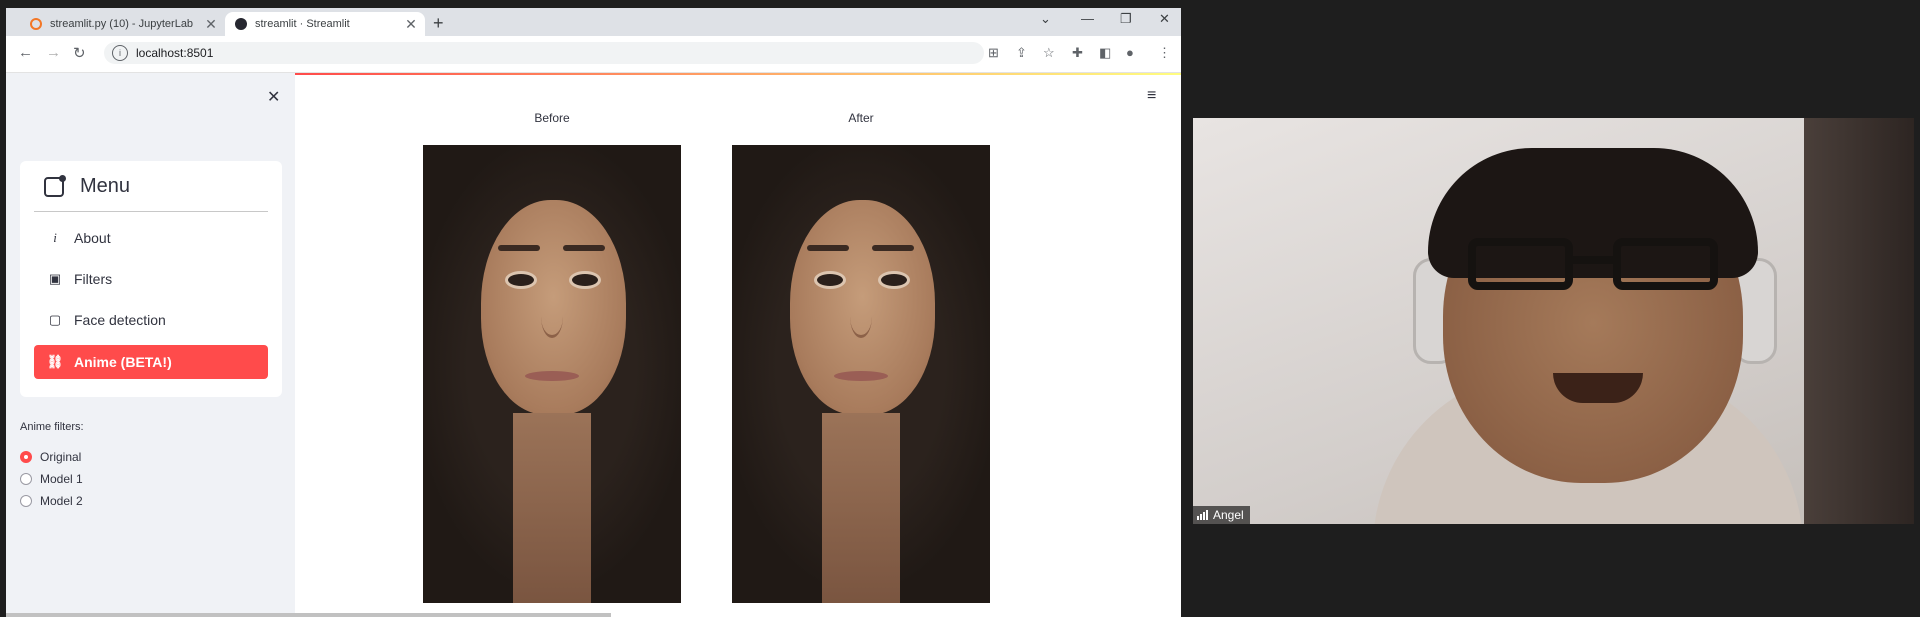  I want to click on menu-header: Menu, so click(87, 186).